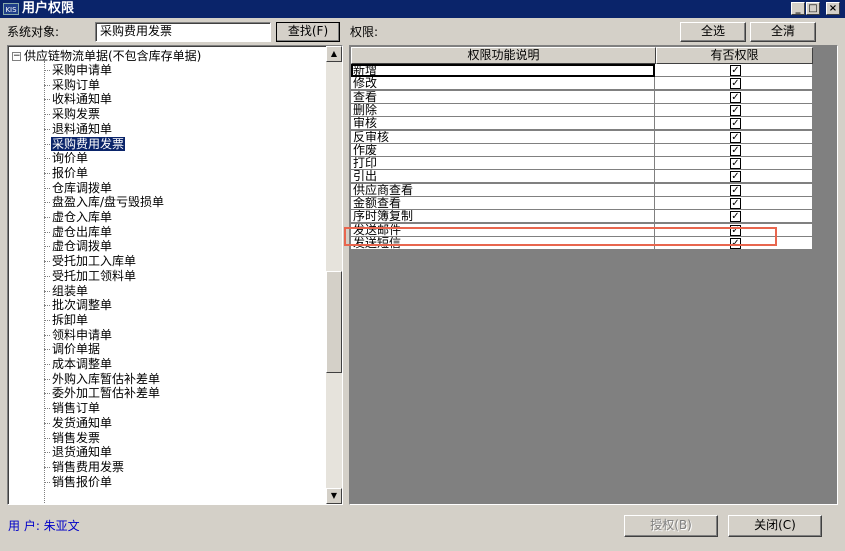  Describe the element at coordinates (66, 291) in the screenshot. I see `tree-item: 组装单` at that location.